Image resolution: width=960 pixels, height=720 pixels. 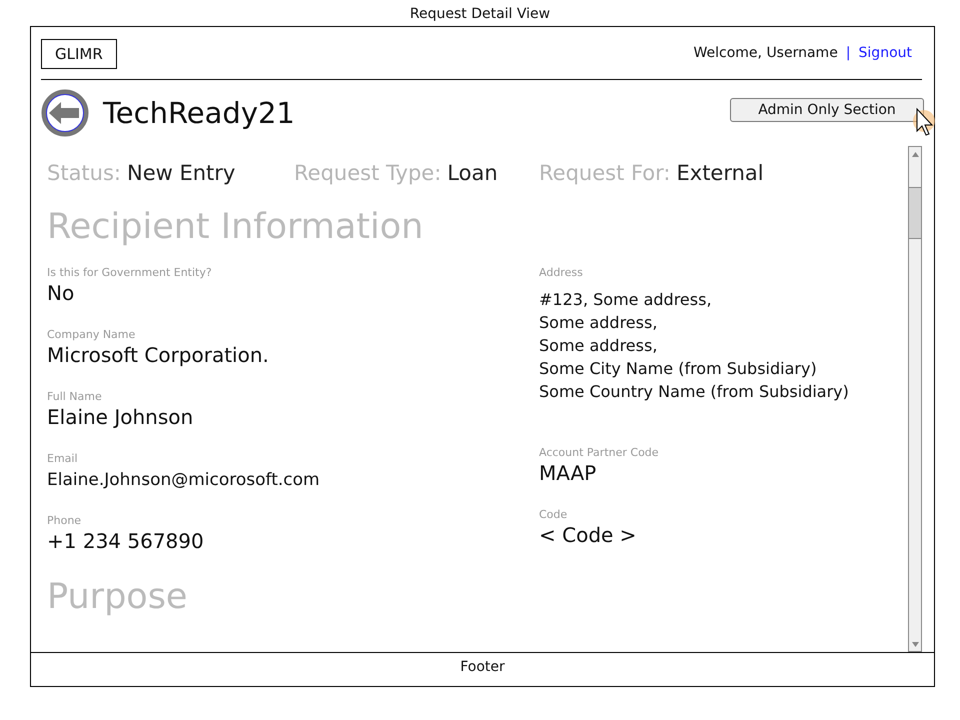 I want to click on field-label: Email, so click(x=63, y=459).